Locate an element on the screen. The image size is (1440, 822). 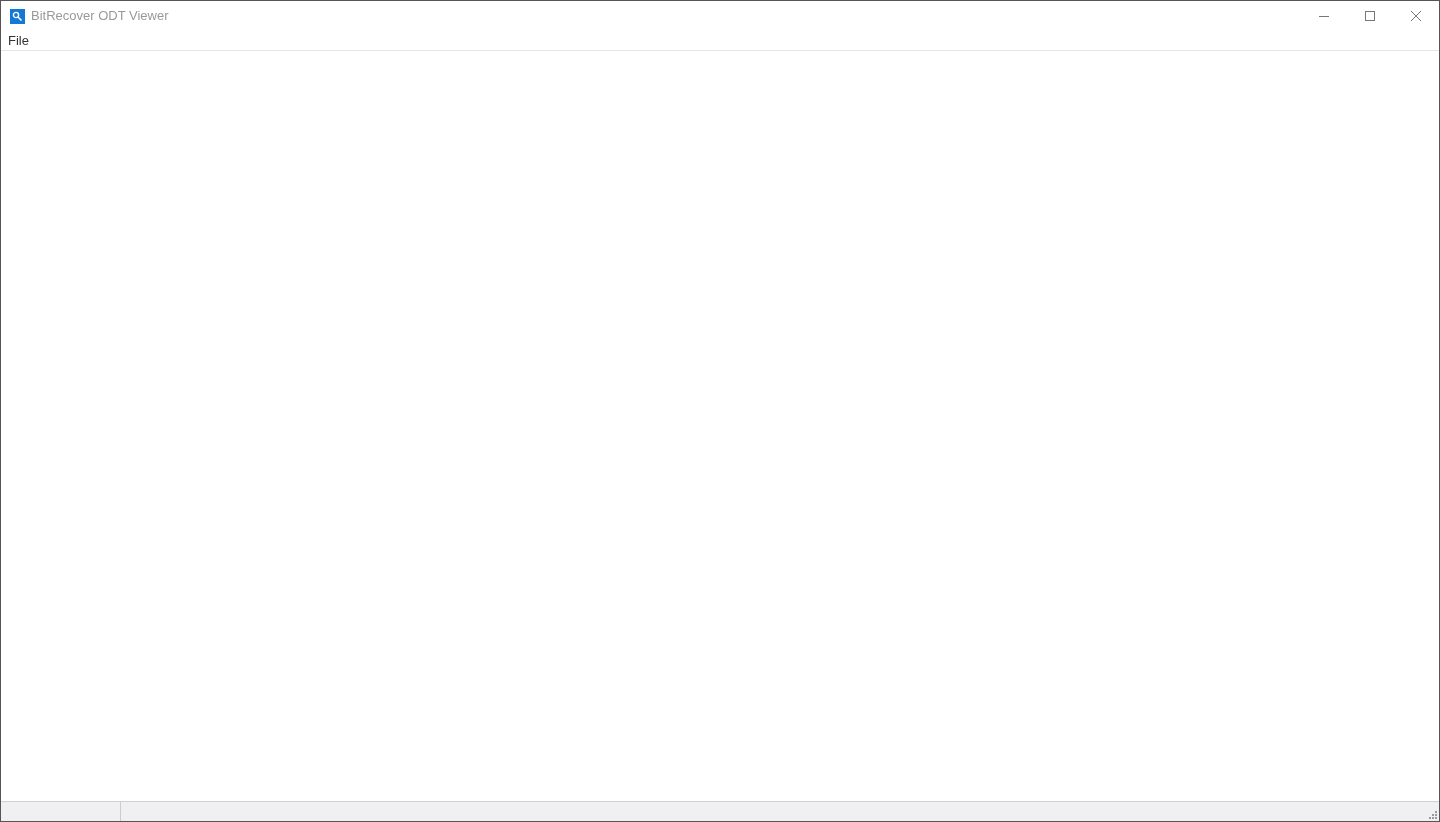
window-title: BitRecover ODT Viewer is located at coordinates (100, 16).